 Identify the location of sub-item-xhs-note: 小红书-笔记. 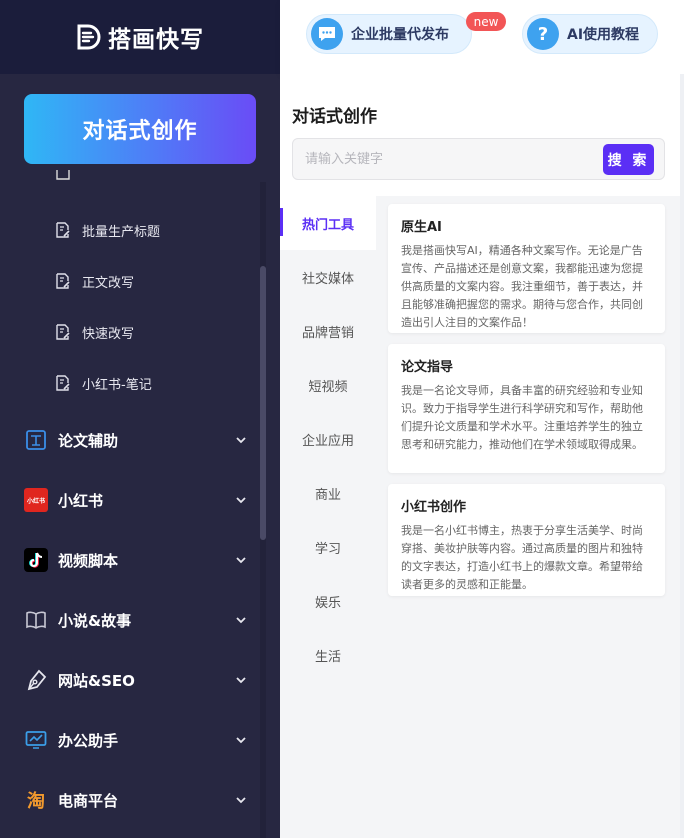
(104, 383).